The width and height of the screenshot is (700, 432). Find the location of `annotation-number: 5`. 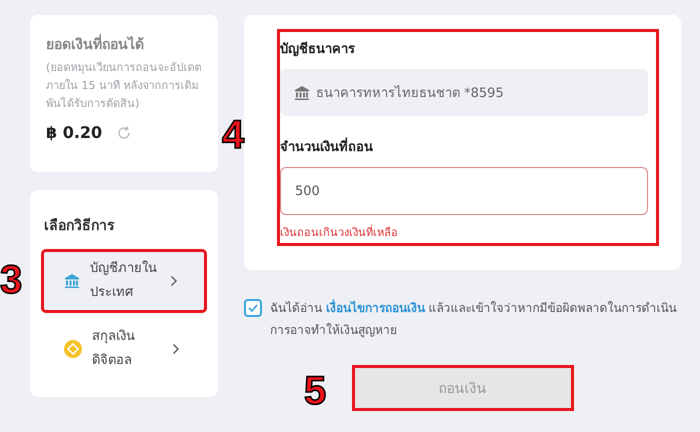

annotation-number: 5 is located at coordinates (315, 391).